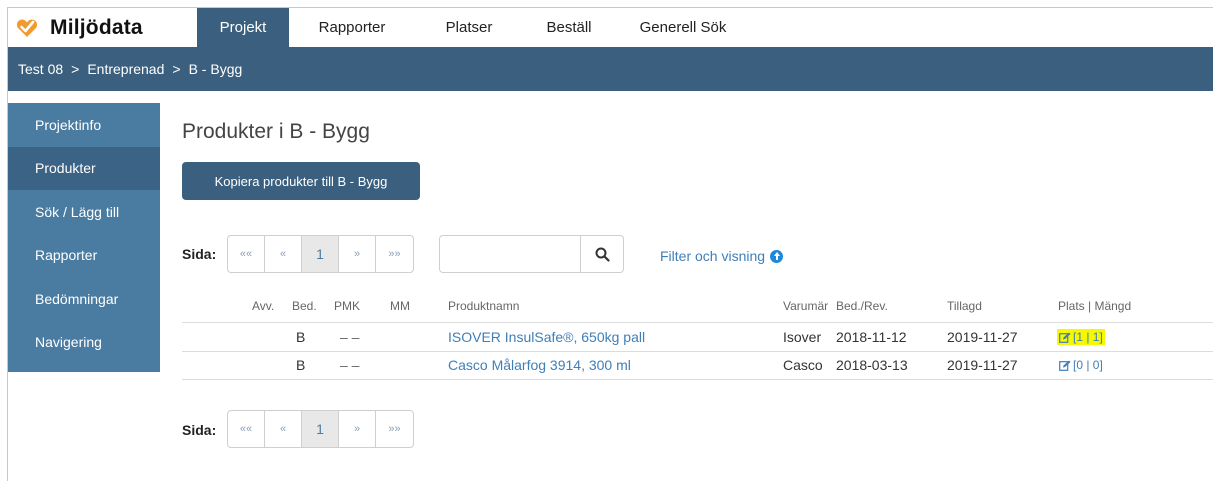  I want to click on filter-toggle-link: Filter och visning, so click(722, 256).